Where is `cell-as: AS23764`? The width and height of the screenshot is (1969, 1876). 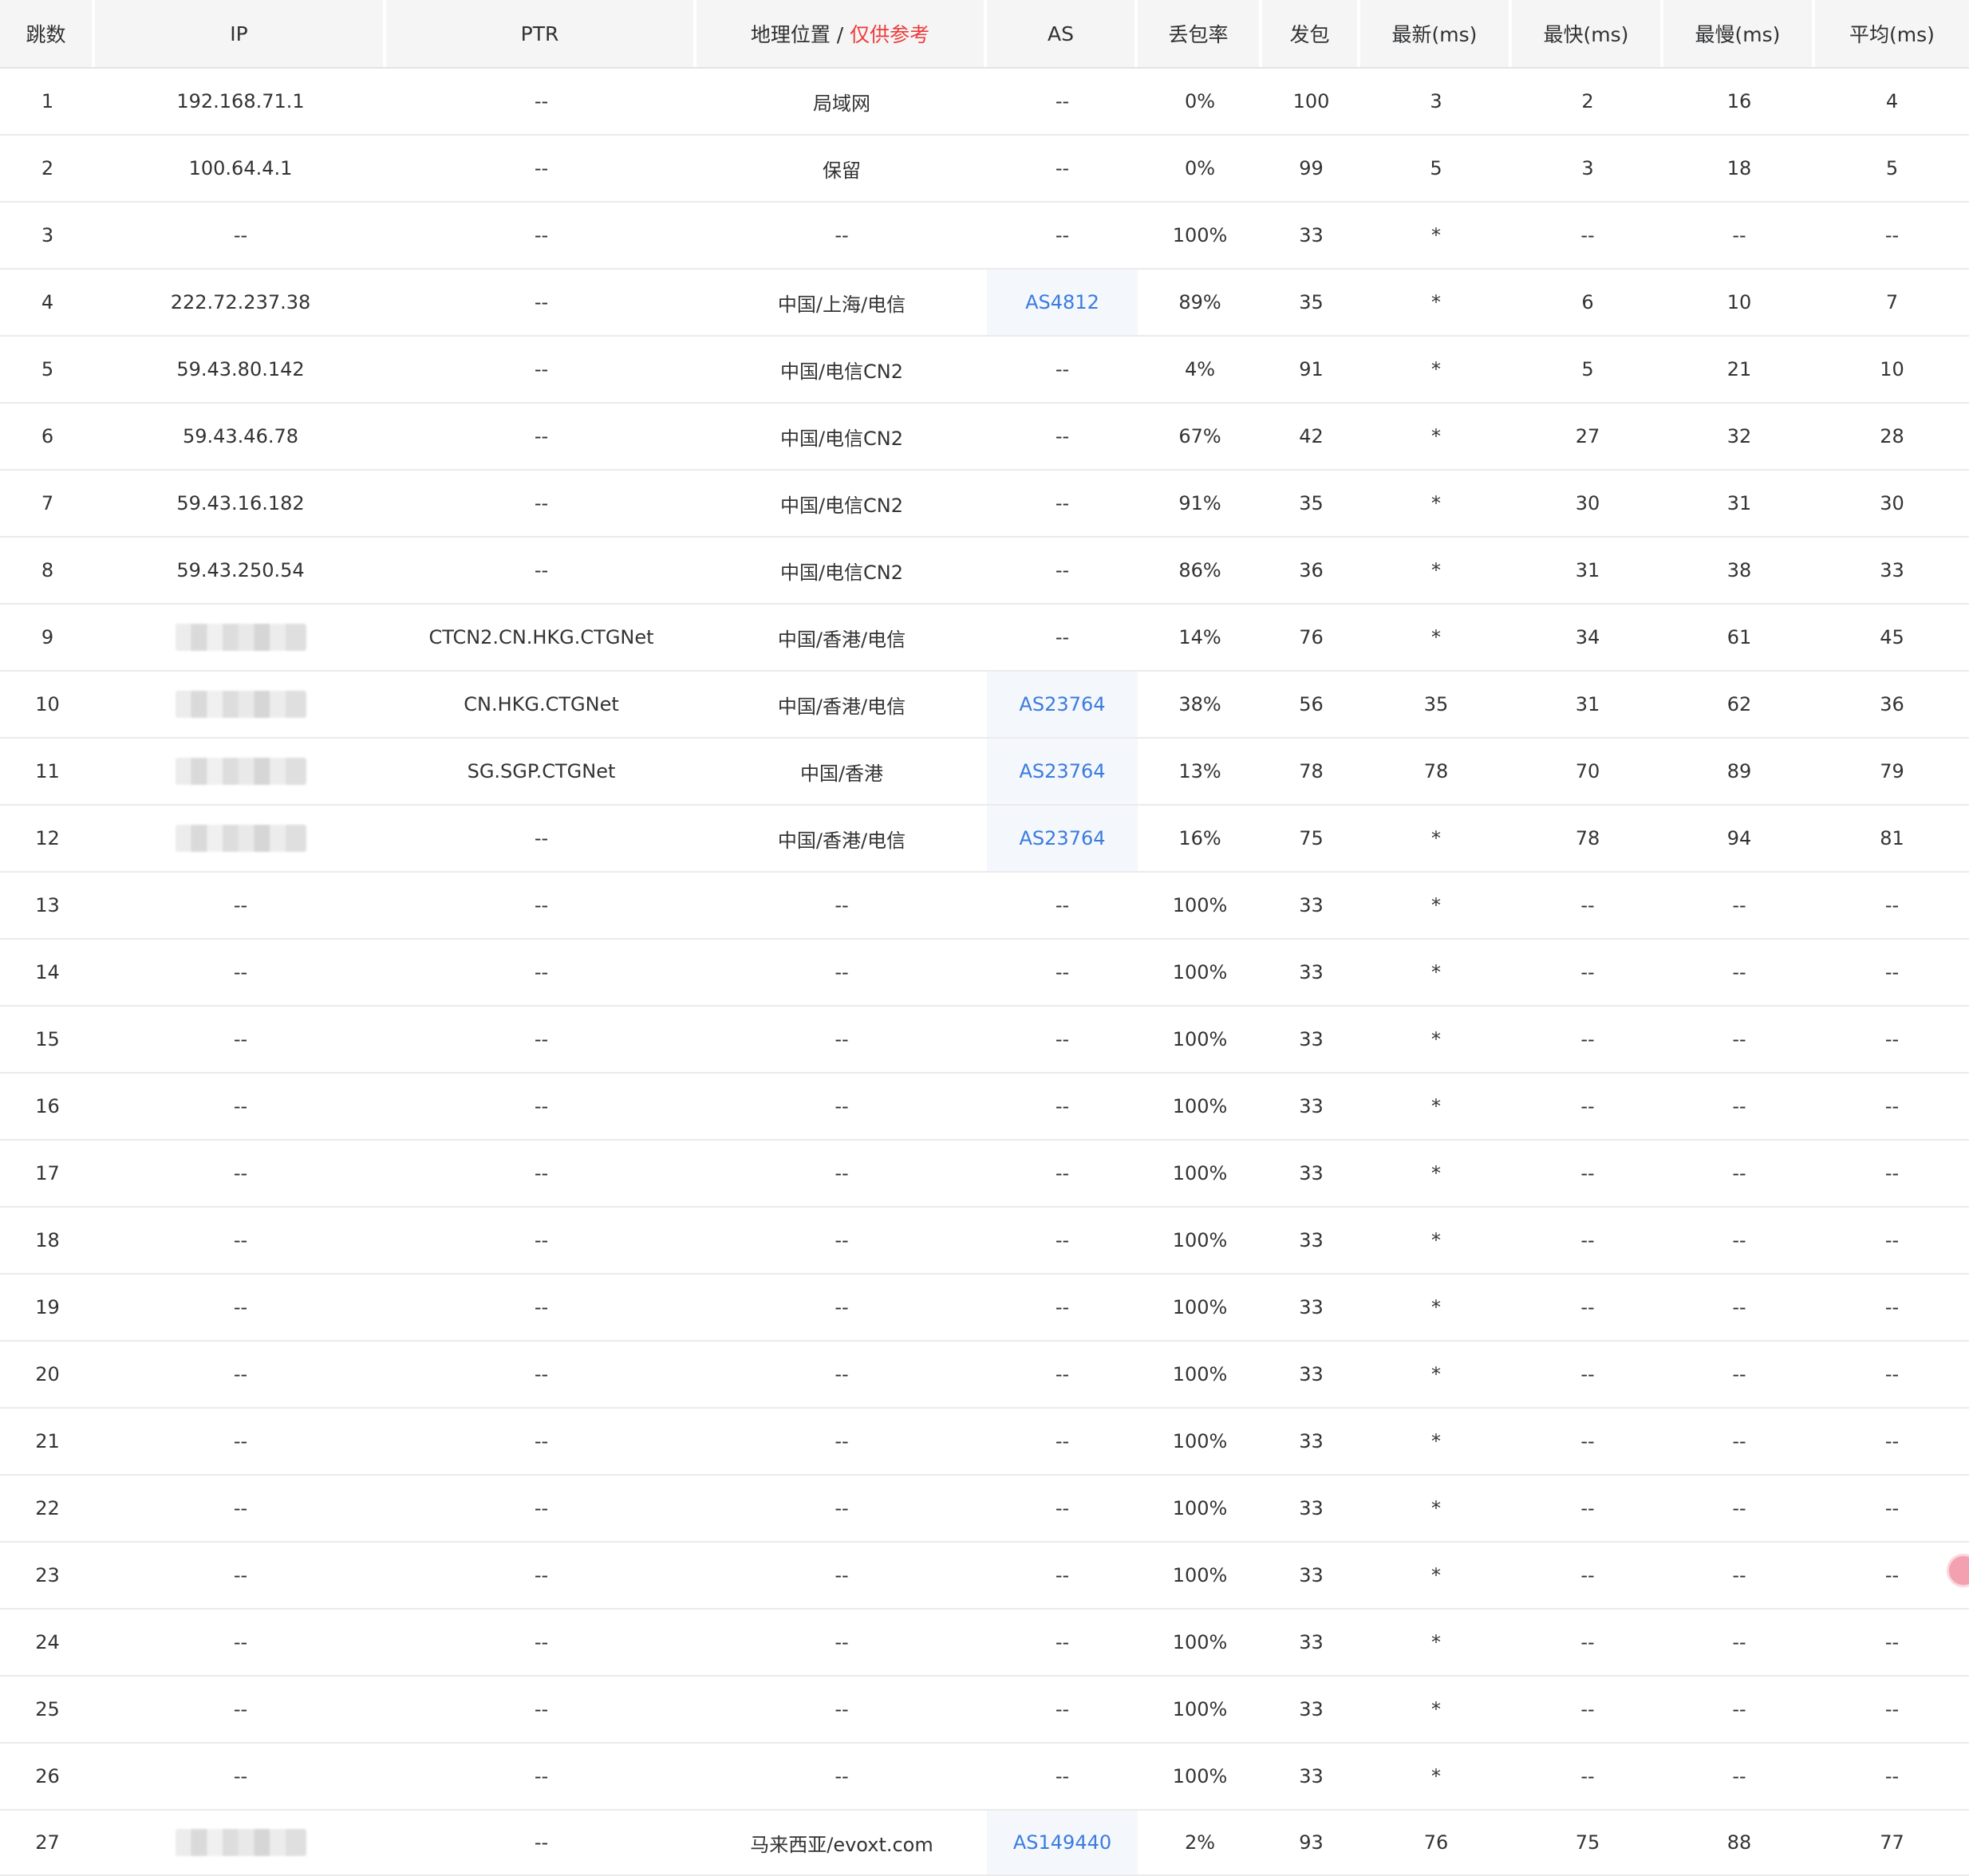 cell-as: AS23764 is located at coordinates (1062, 703).